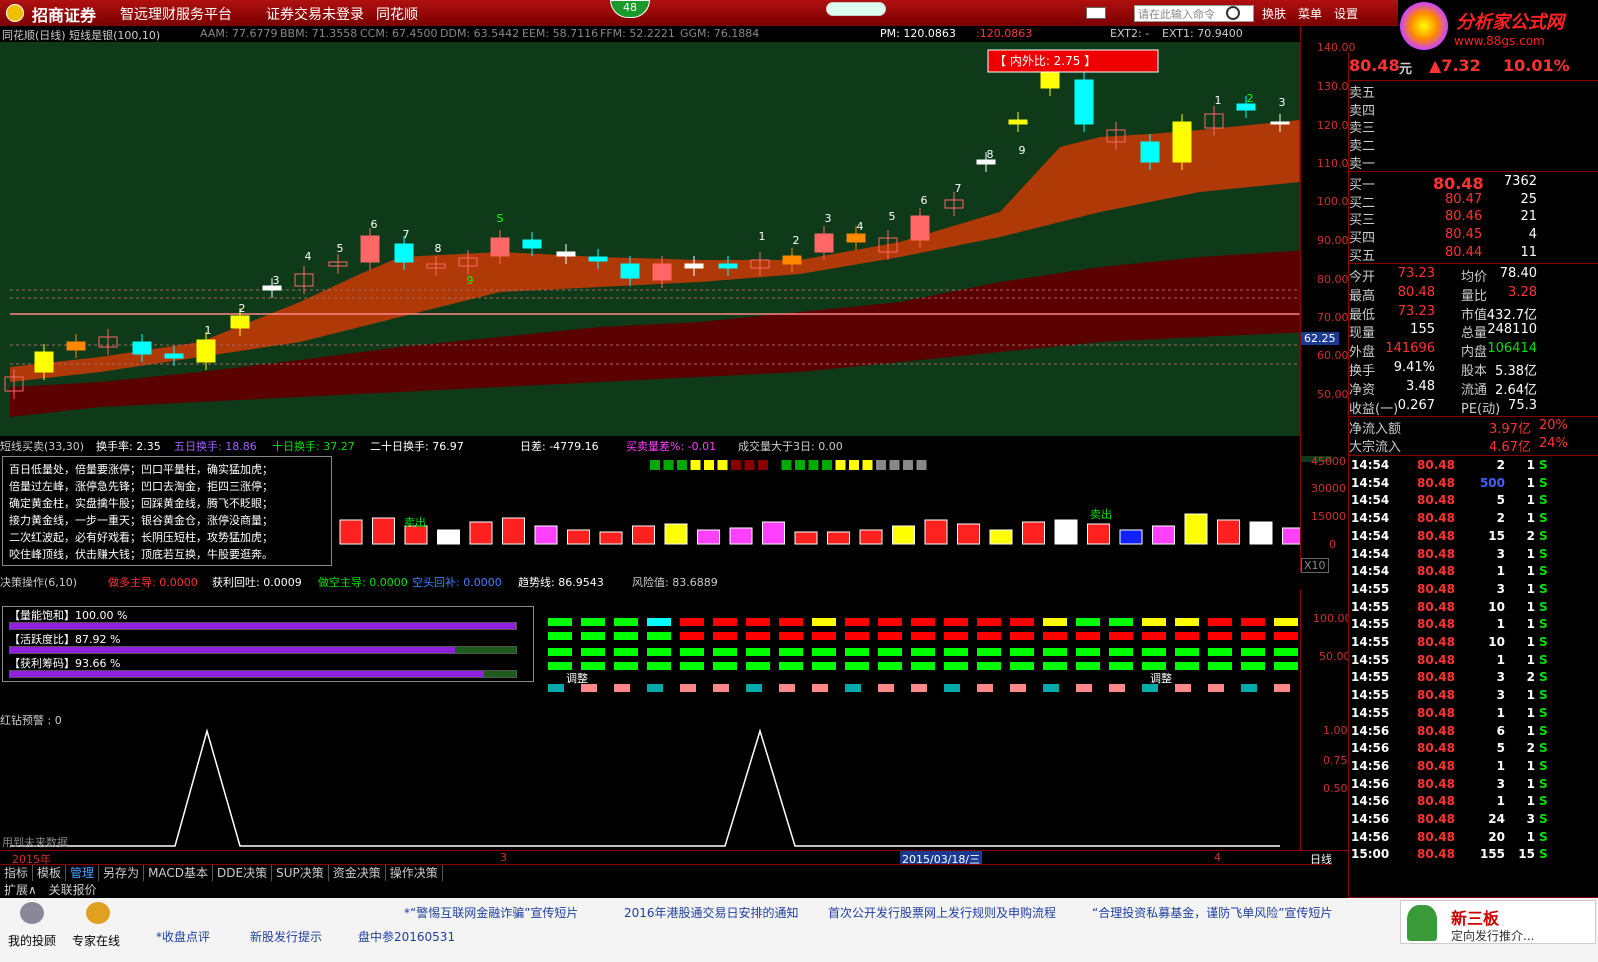  What do you see at coordinates (183, 936) in the screenshot?
I see `review-link: *收盘点评` at bounding box center [183, 936].